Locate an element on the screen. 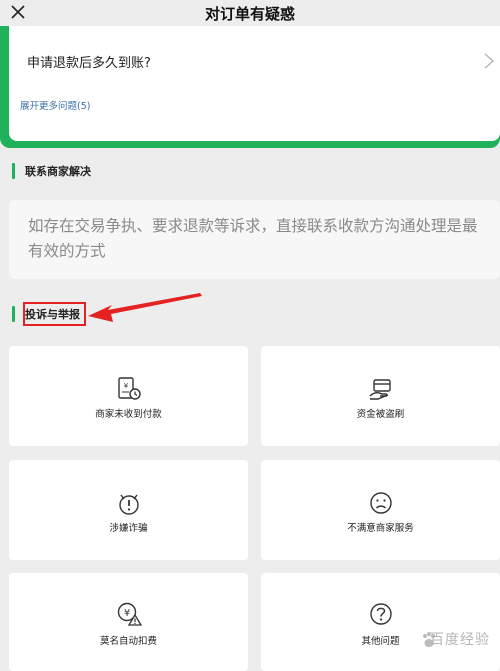 The width and height of the screenshot is (500, 671). page-title: 对订单有疑惑 is located at coordinates (249, 14).